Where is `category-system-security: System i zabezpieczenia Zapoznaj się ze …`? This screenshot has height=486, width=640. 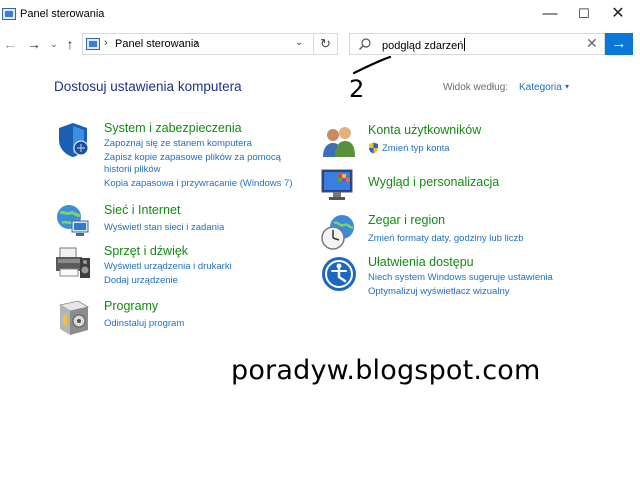
category-system-security: System i zabezpieczenia Zapoznaj się ze … is located at coordinates (184, 156).